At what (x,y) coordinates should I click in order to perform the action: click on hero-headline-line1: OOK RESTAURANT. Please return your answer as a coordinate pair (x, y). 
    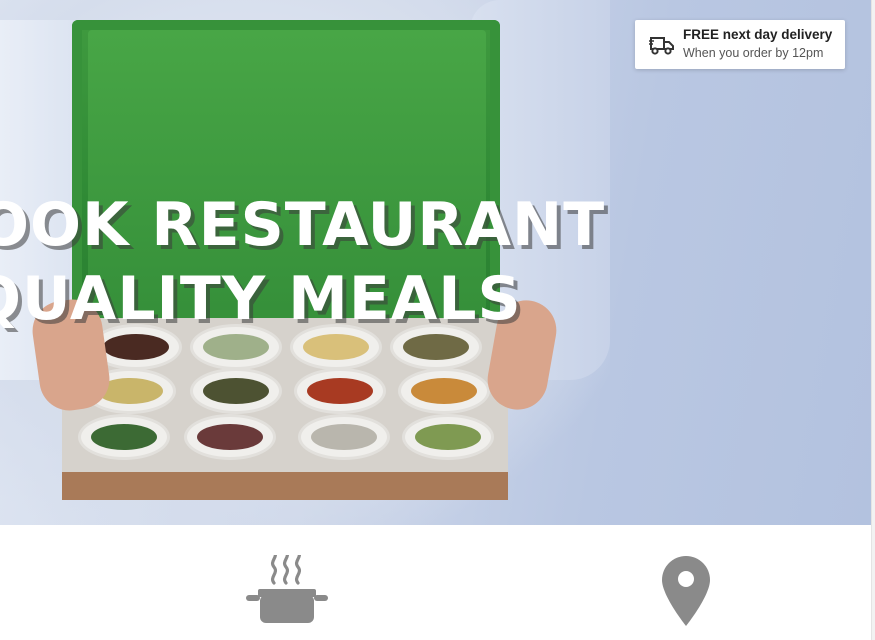
    Looking at the image, I should click on (303, 225).